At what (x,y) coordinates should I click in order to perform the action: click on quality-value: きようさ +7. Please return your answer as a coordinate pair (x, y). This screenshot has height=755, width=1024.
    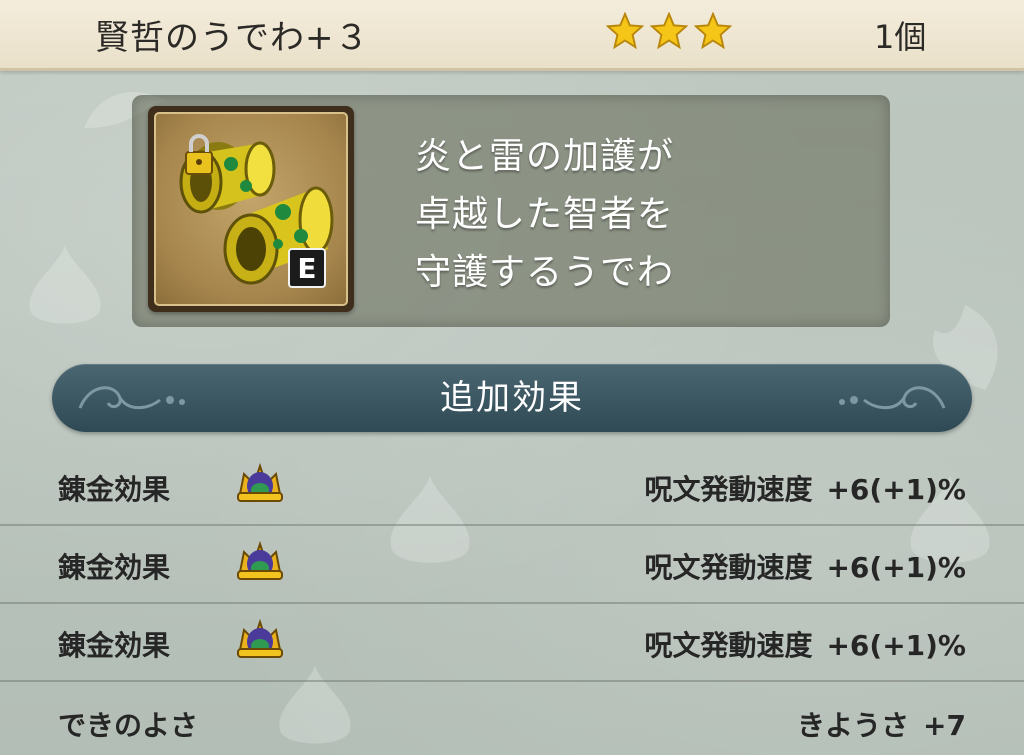
    Looking at the image, I should click on (874, 724).